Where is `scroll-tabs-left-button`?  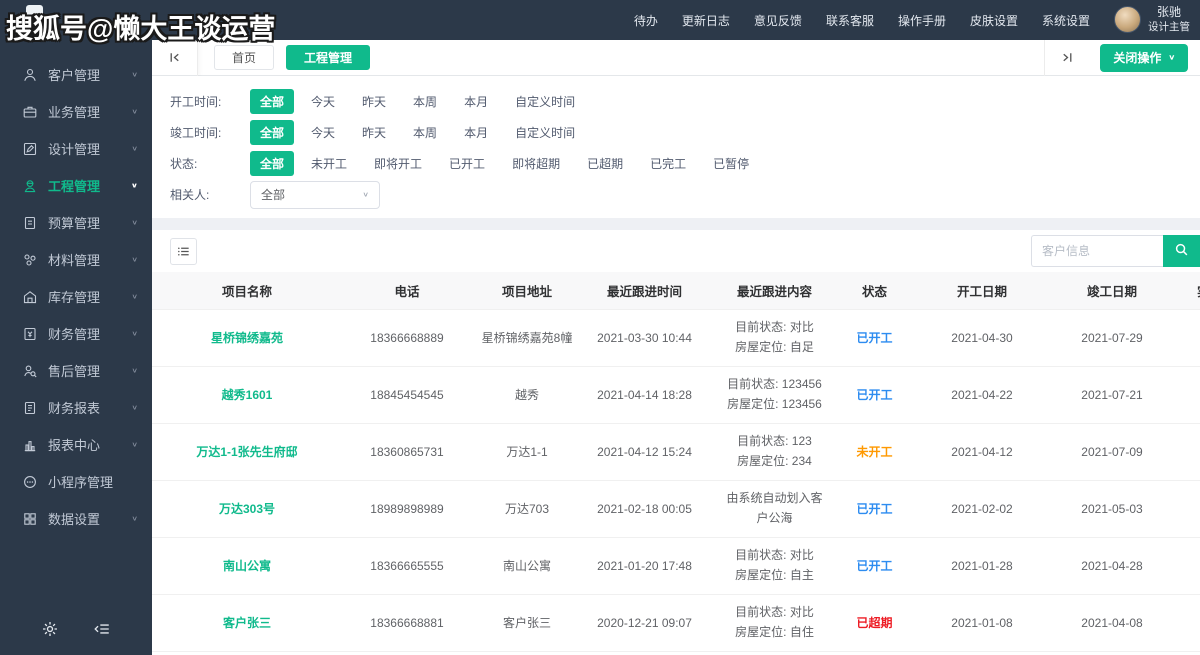
scroll-tabs-left-button is located at coordinates (175, 57).